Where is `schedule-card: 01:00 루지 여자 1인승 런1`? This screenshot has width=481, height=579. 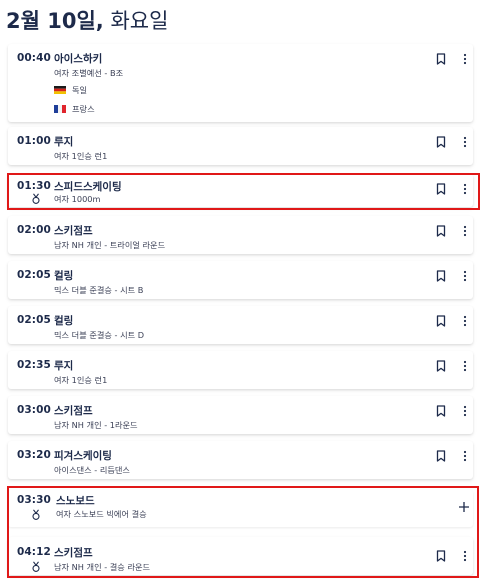
schedule-card: 01:00 루지 여자 1인승 런1 is located at coordinates (240, 146).